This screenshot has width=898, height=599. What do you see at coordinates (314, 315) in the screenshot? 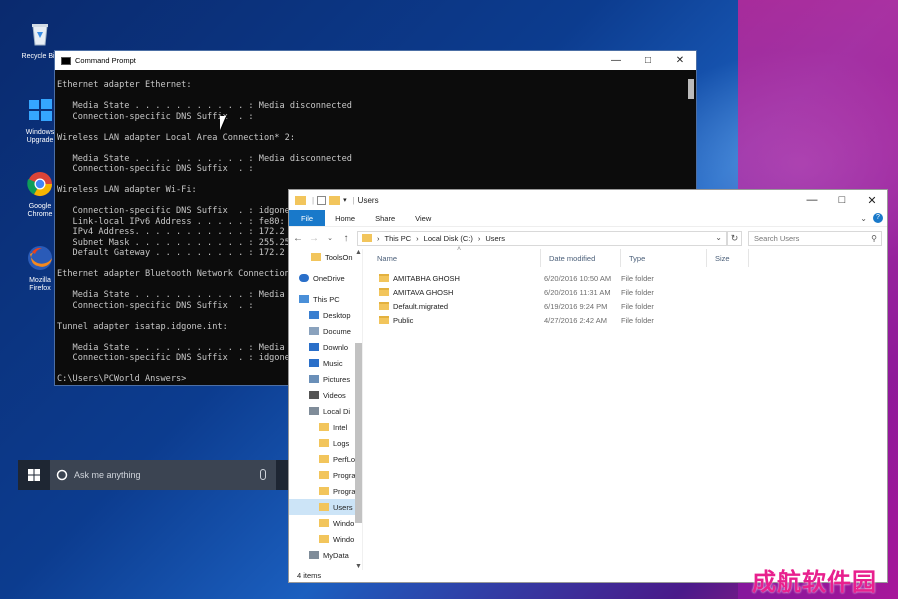
I see `desktop-icon` at bounding box center [314, 315].